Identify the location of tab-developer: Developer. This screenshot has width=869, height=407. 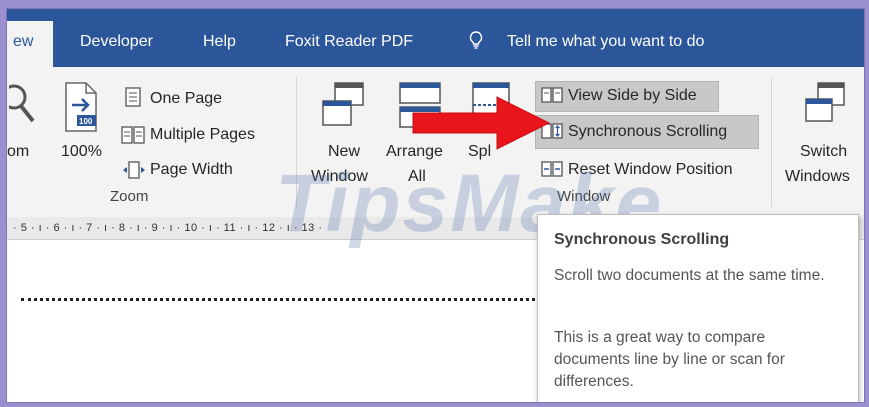
(116, 42).